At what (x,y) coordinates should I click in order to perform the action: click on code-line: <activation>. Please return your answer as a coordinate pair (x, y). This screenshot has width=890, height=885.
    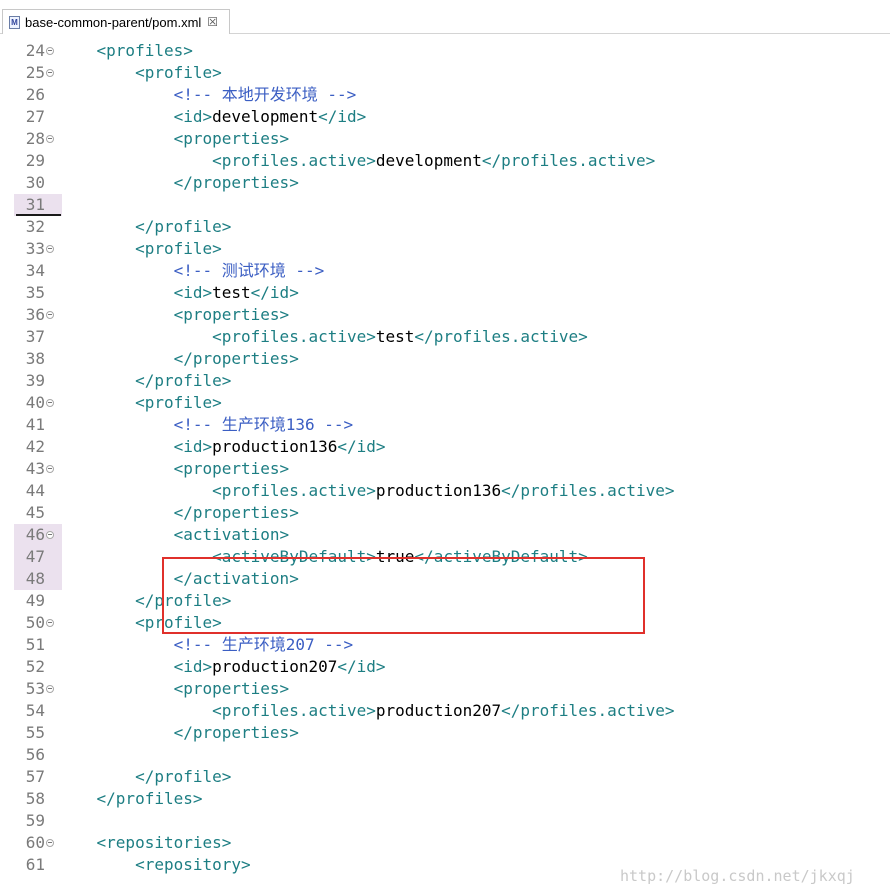
    Looking at the image, I should click on (174, 535).